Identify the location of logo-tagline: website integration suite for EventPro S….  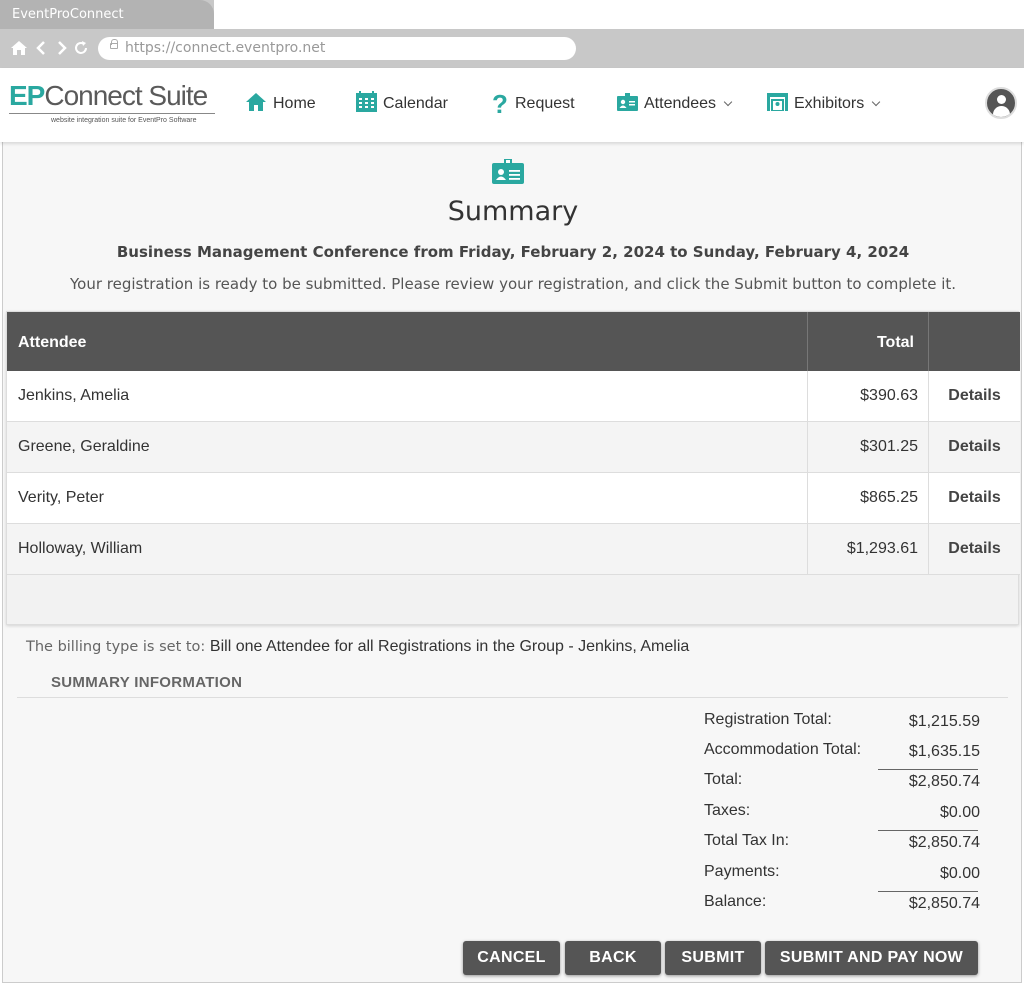
(124, 120).